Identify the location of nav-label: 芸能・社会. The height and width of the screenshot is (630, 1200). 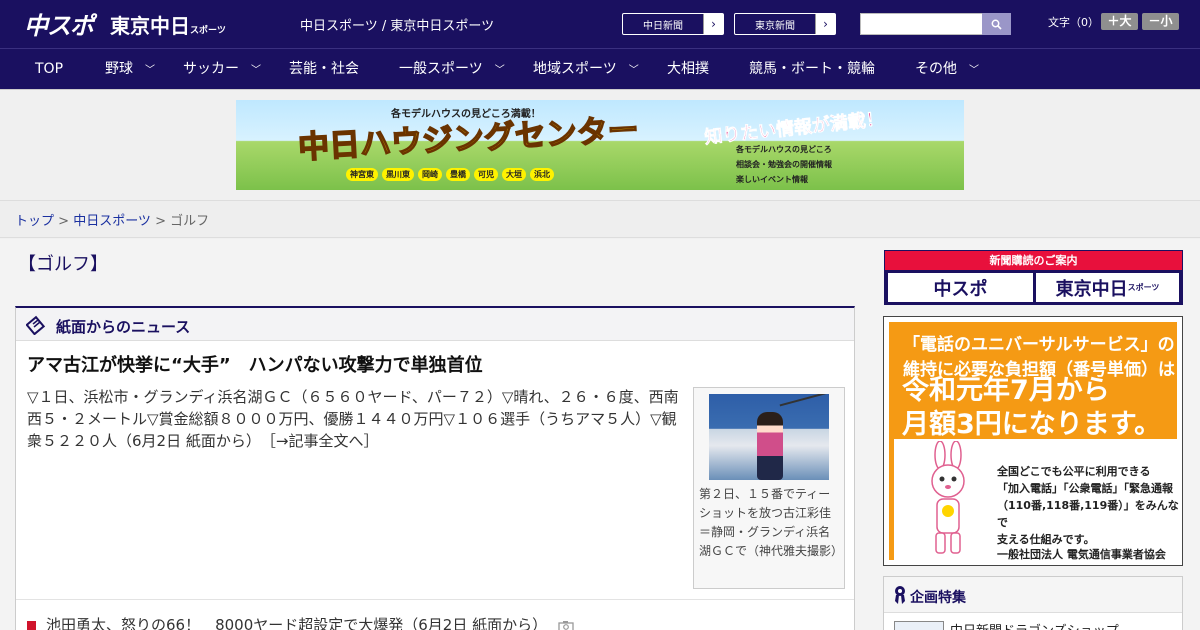
(324, 69).